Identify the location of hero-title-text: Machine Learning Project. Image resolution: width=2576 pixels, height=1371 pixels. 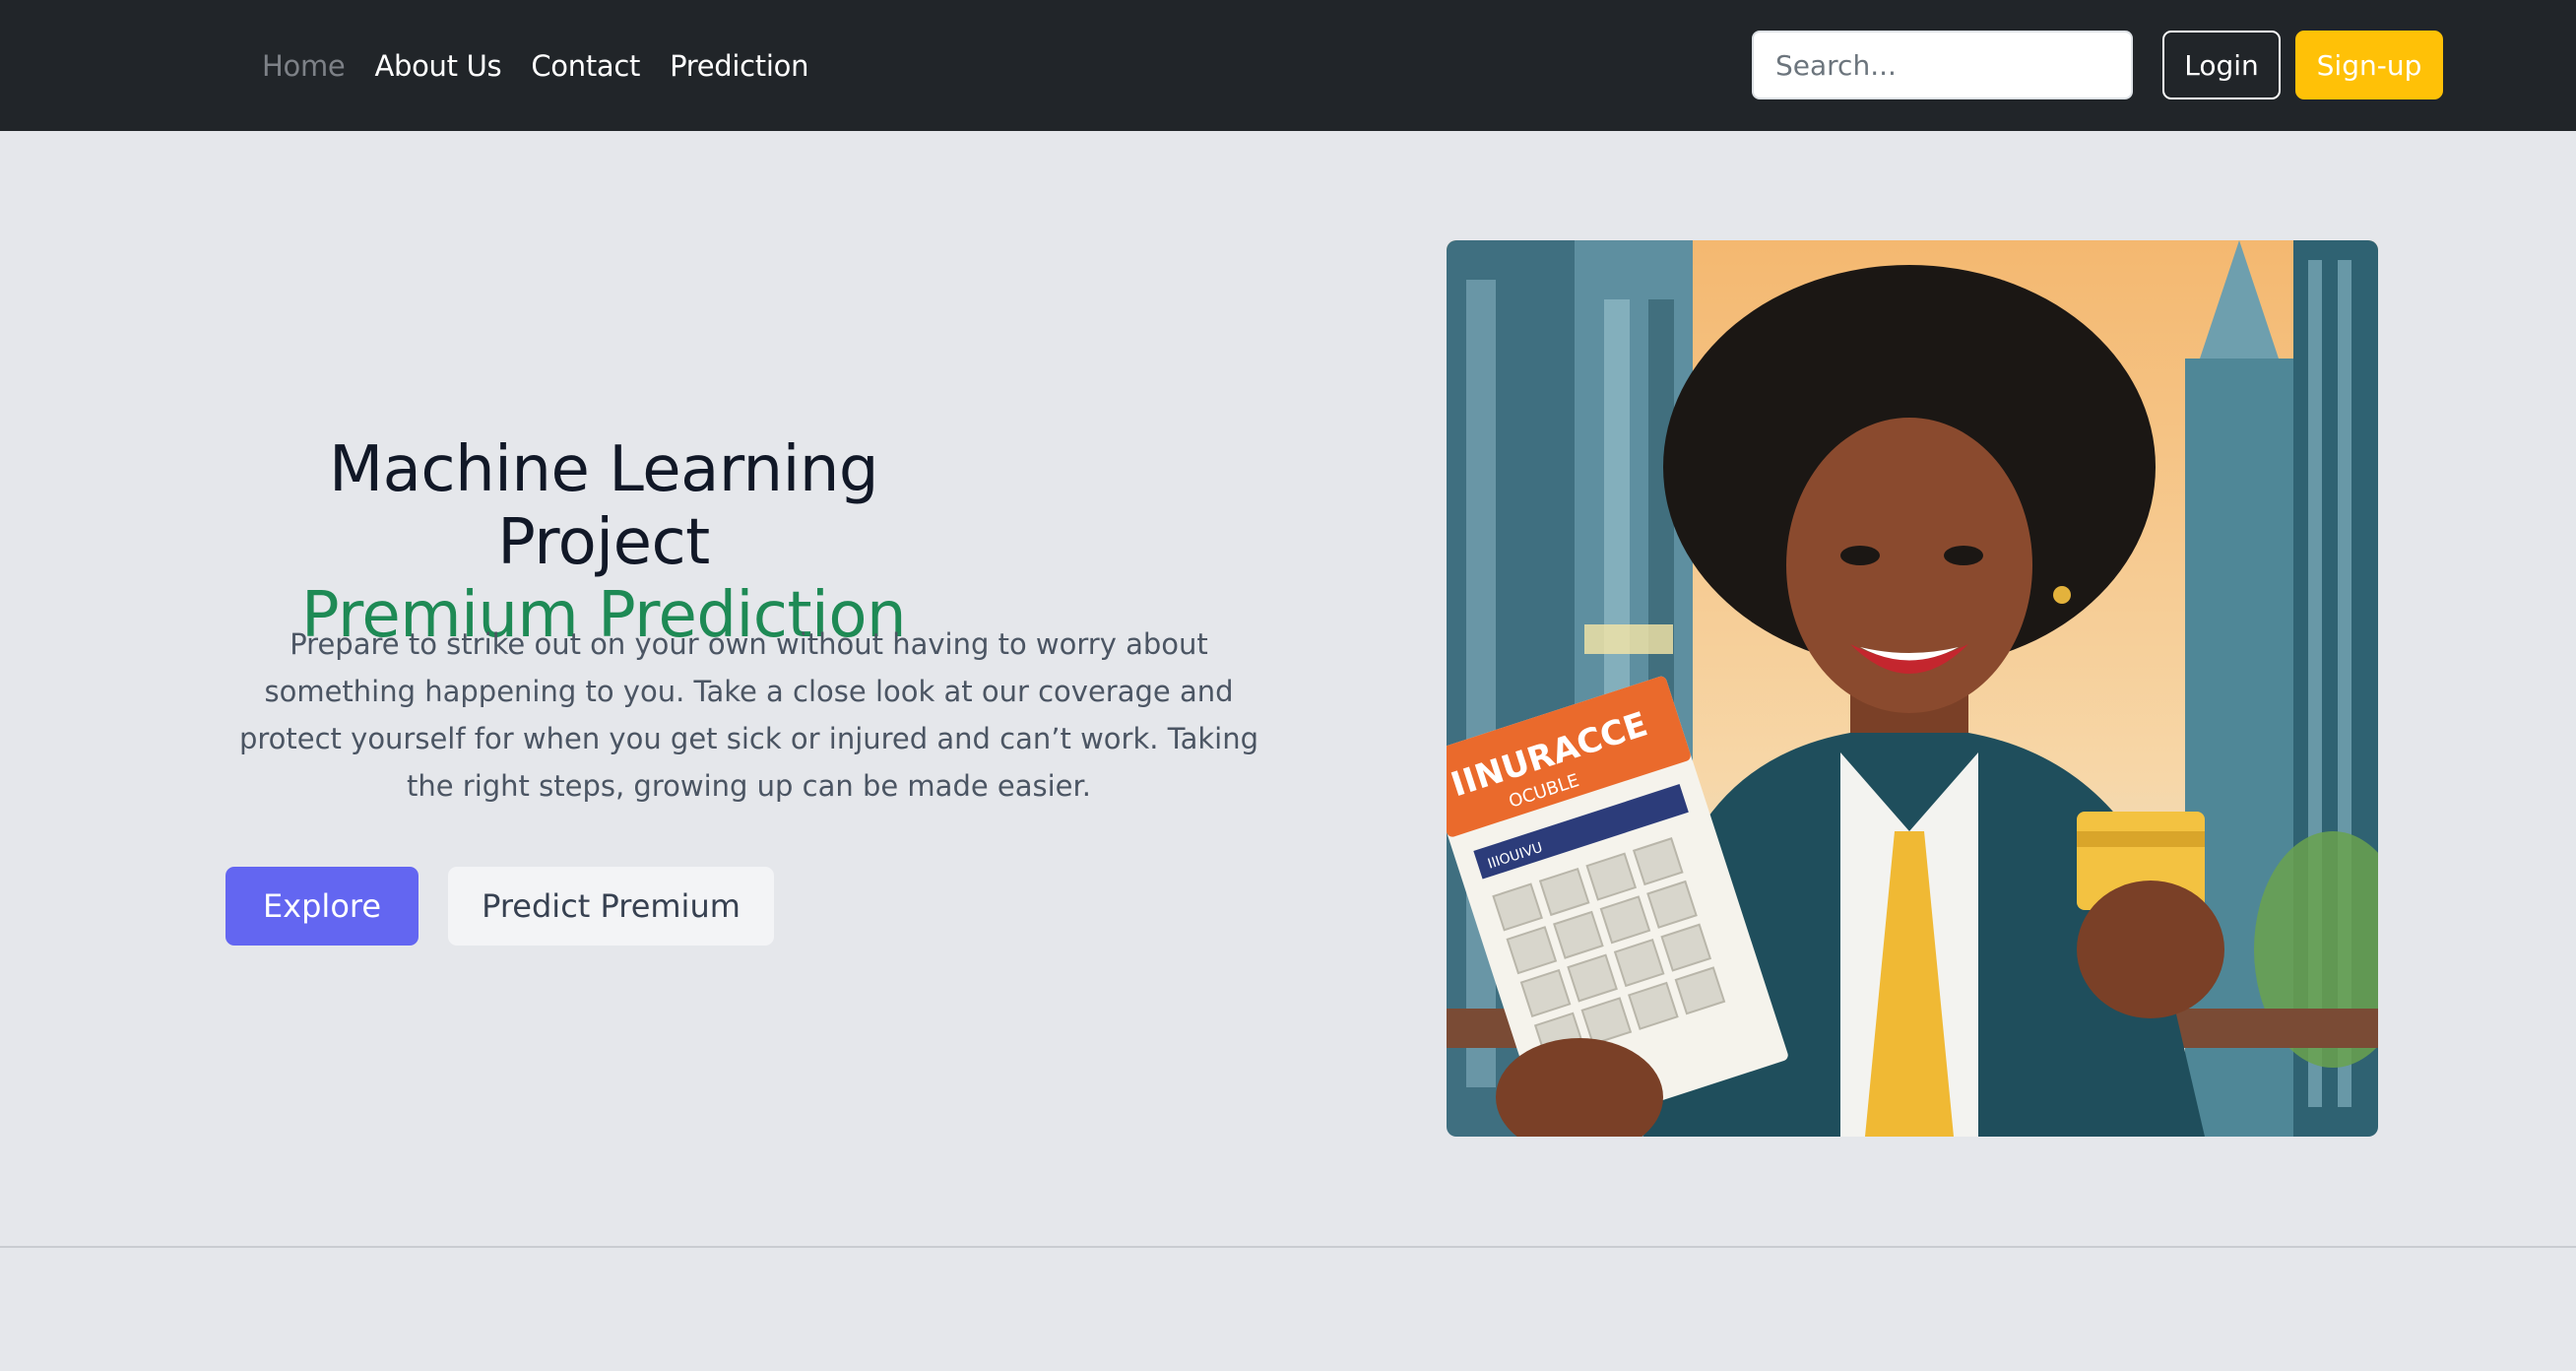
(603, 506).